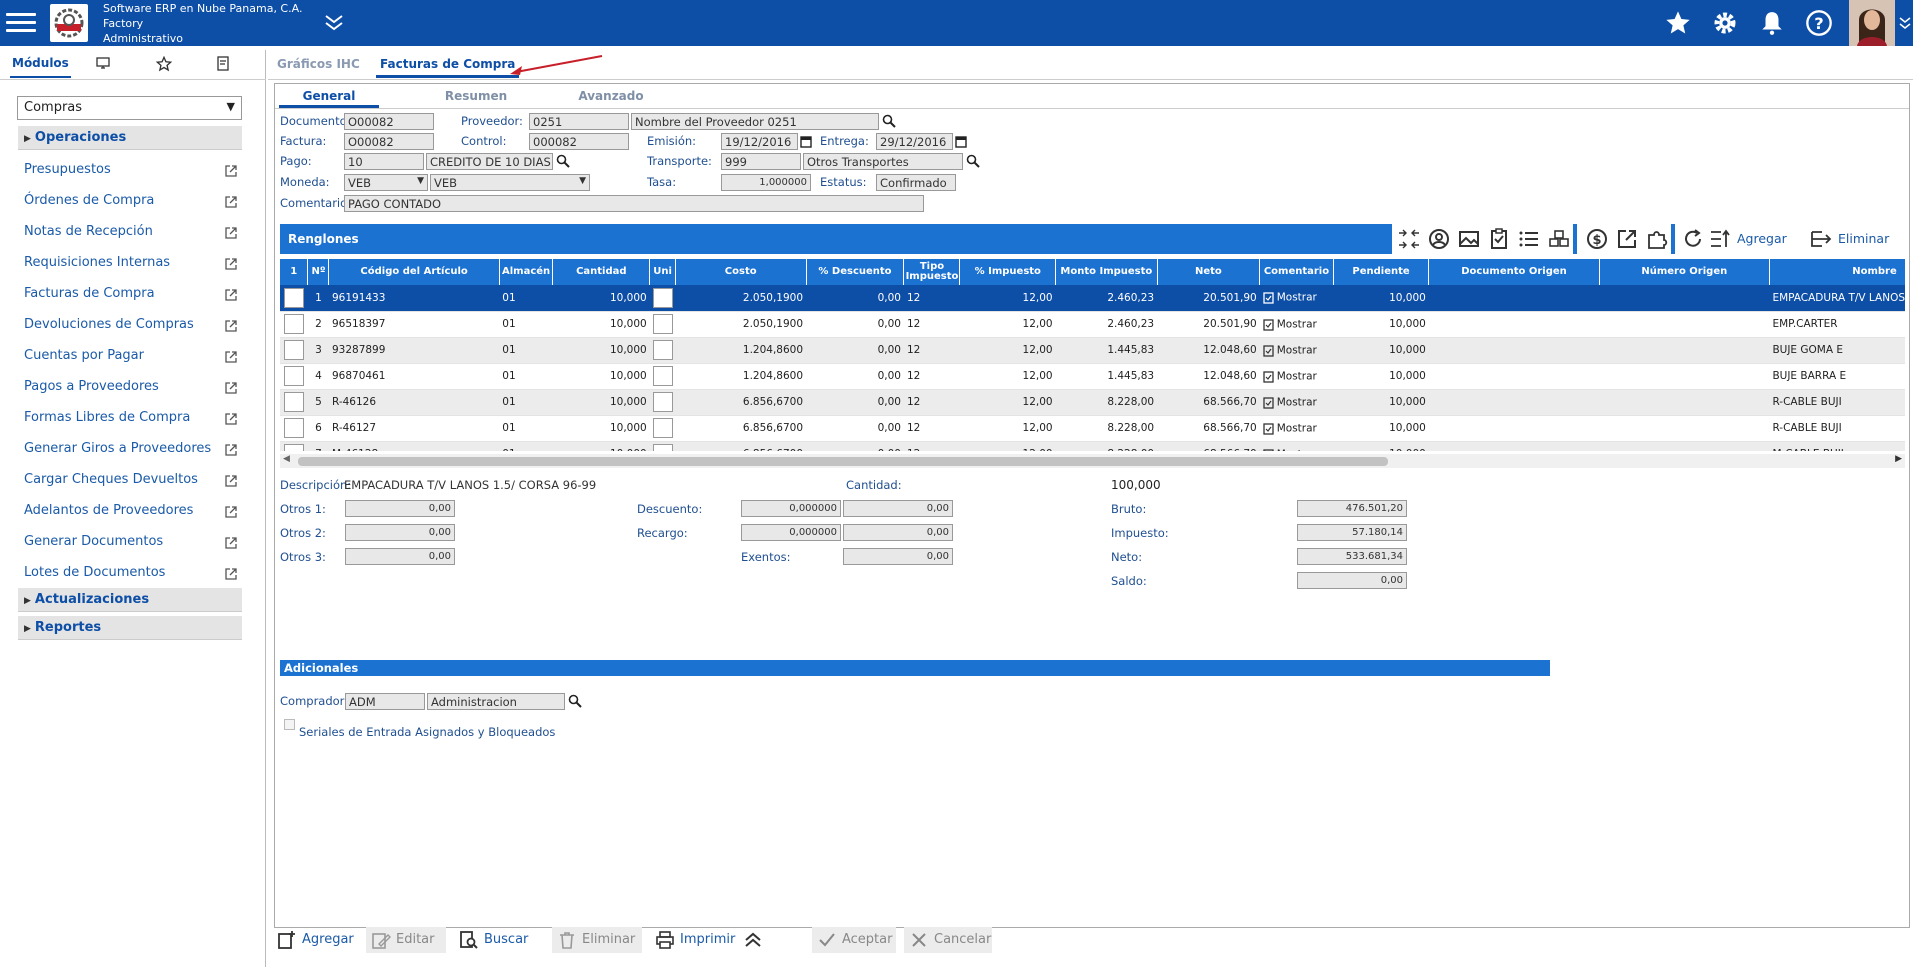 The height and width of the screenshot is (967, 1913). What do you see at coordinates (973, 161) in the screenshot?
I see `search-transporte-icon` at bounding box center [973, 161].